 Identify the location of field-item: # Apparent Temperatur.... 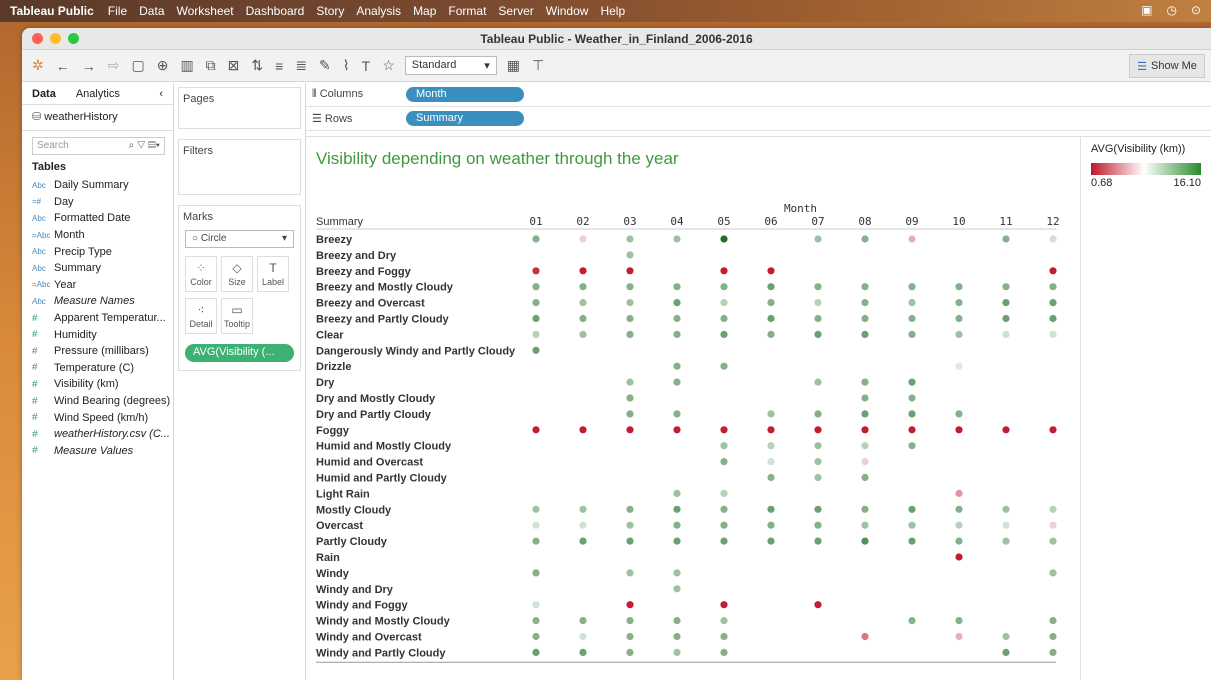
(97, 318).